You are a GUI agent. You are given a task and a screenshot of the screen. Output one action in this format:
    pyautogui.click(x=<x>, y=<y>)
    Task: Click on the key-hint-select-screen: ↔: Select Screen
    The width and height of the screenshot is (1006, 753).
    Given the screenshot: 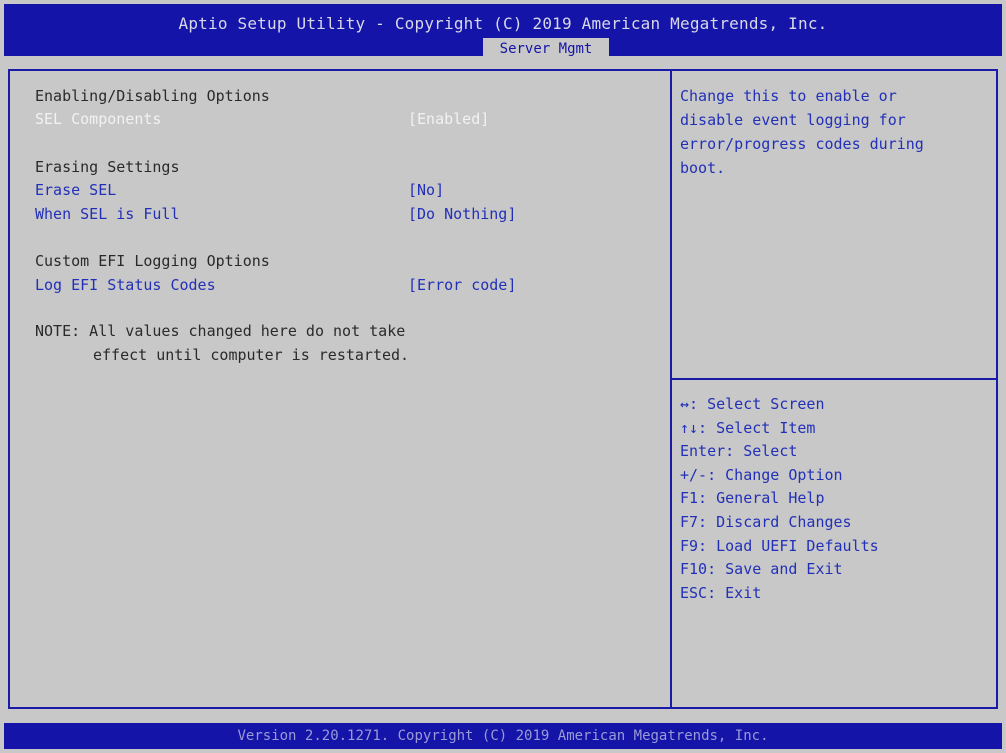 What is the action you would take?
    pyautogui.click(x=752, y=404)
    